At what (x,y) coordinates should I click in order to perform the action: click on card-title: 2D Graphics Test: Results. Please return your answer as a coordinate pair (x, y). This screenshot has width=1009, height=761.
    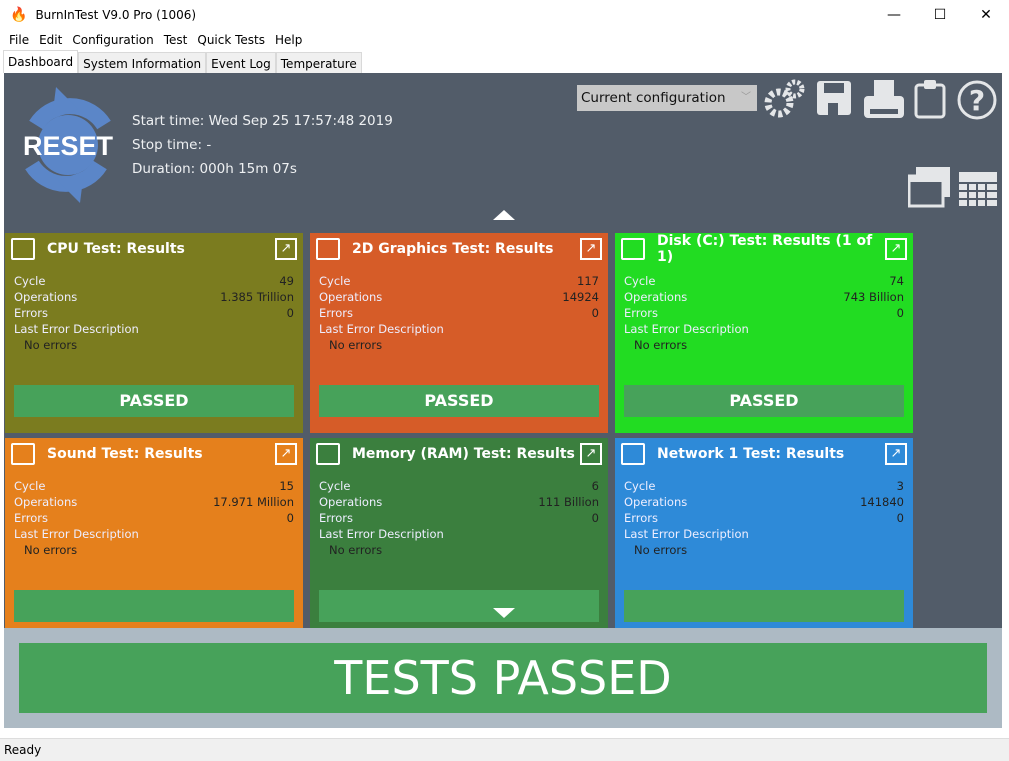
    Looking at the image, I should click on (453, 249).